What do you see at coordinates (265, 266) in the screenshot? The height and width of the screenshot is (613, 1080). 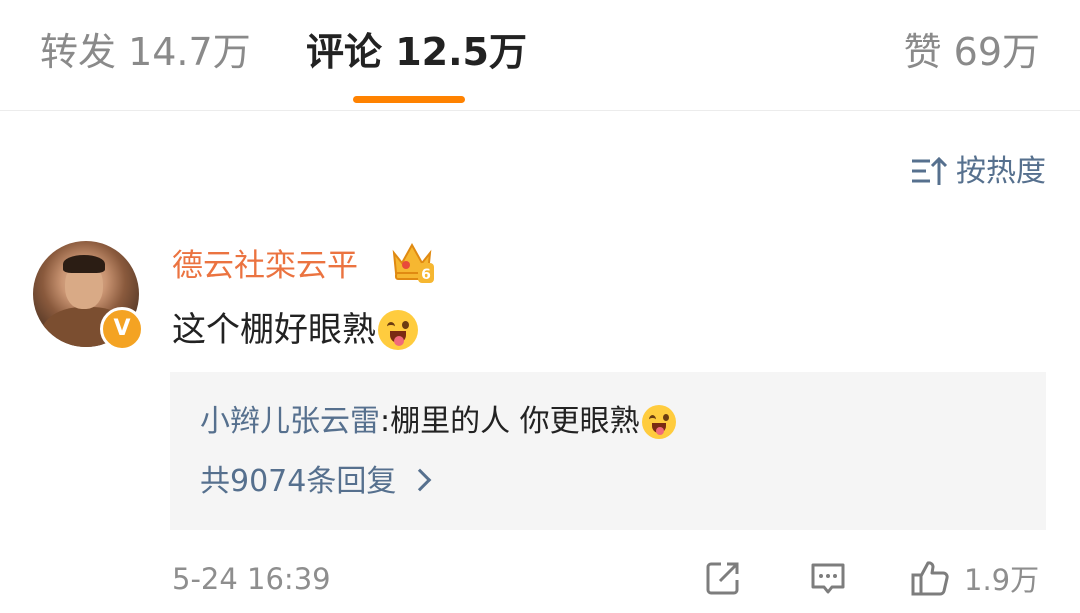 I see `comment-author: 德云社栾云平` at bounding box center [265, 266].